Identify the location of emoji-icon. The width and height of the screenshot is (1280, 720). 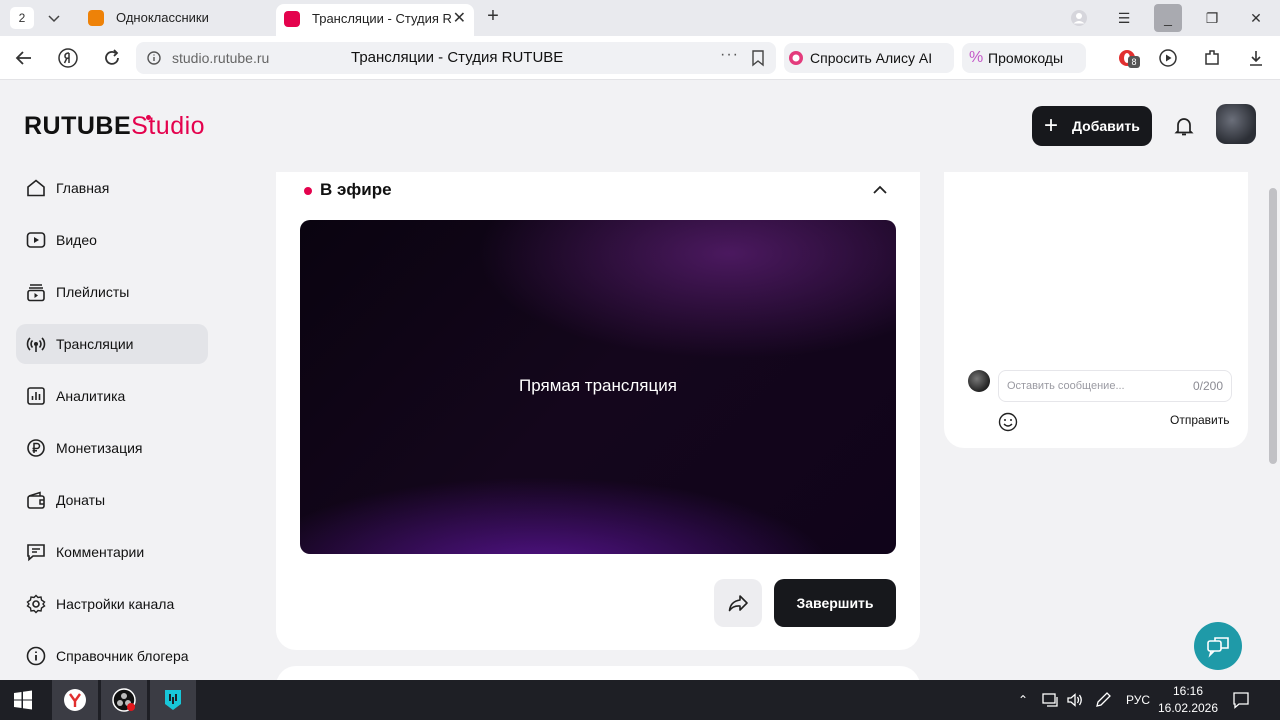
(1008, 422).